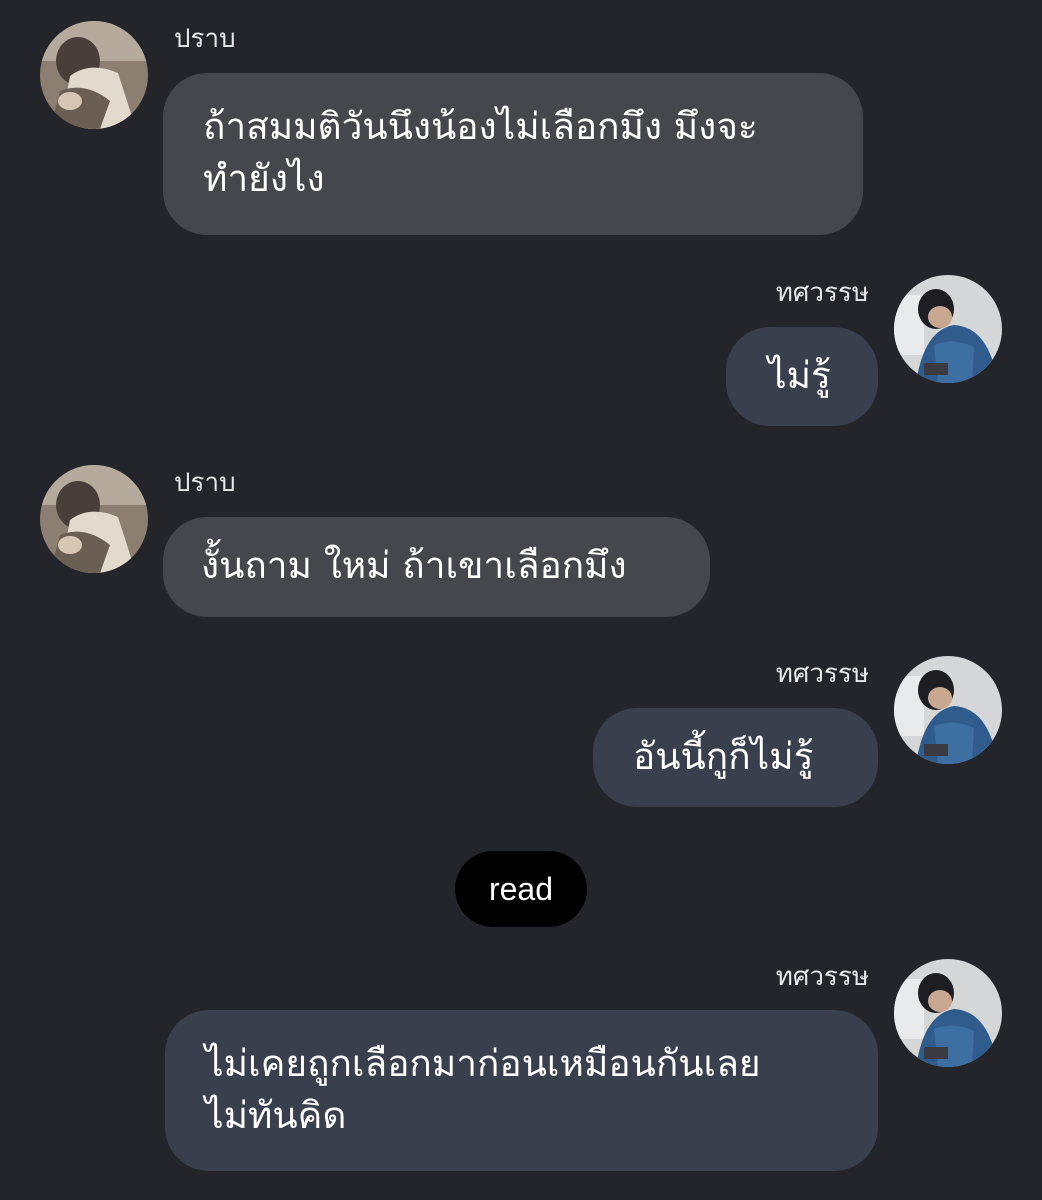 This screenshot has height=1200, width=1042. I want to click on message-bubble: อันนี้กูก็ไม่รู้, so click(735, 757).